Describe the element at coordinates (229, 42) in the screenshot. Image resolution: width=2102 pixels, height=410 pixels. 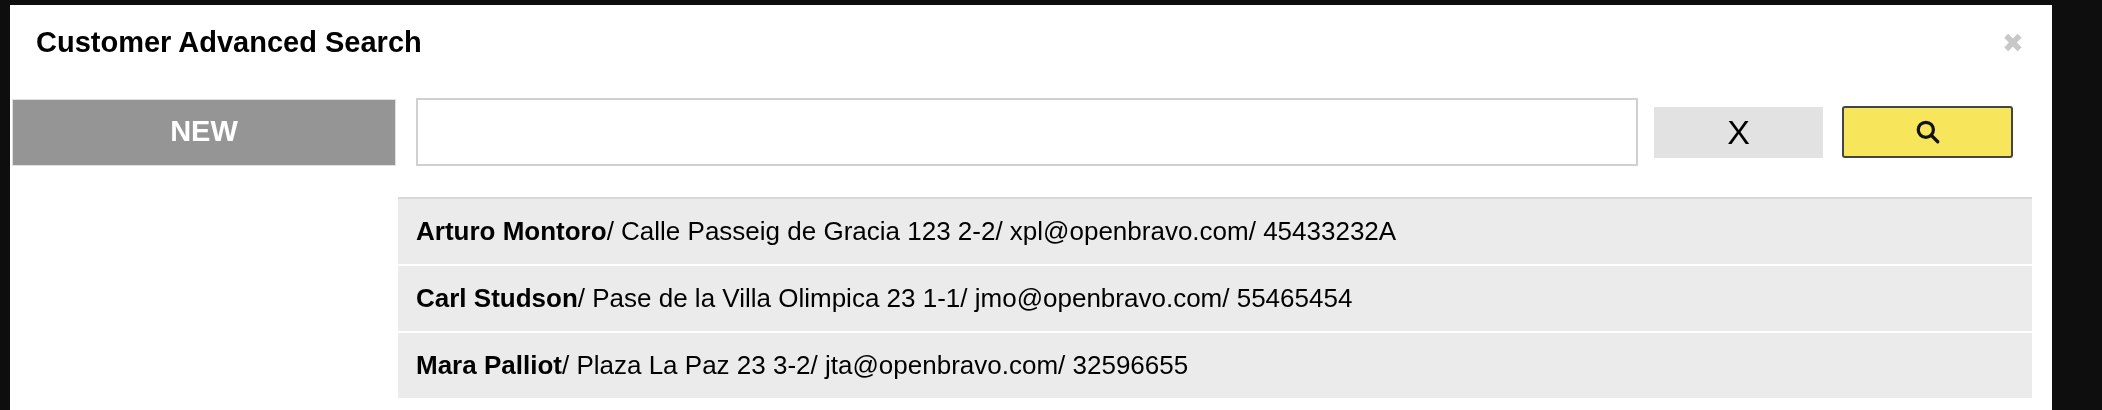
I see `dialog-title: Customer Advanced Search` at that location.